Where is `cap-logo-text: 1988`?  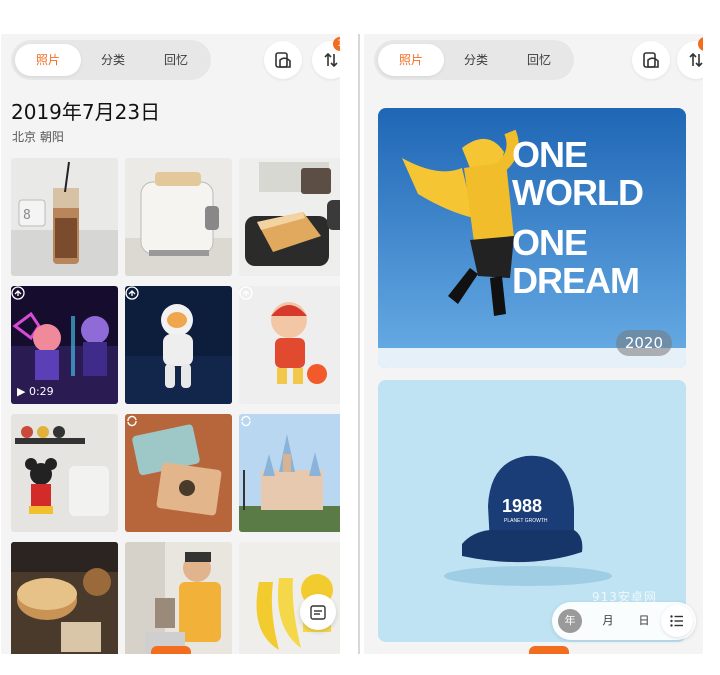
cap-logo-text: 1988 is located at coordinates (522, 506).